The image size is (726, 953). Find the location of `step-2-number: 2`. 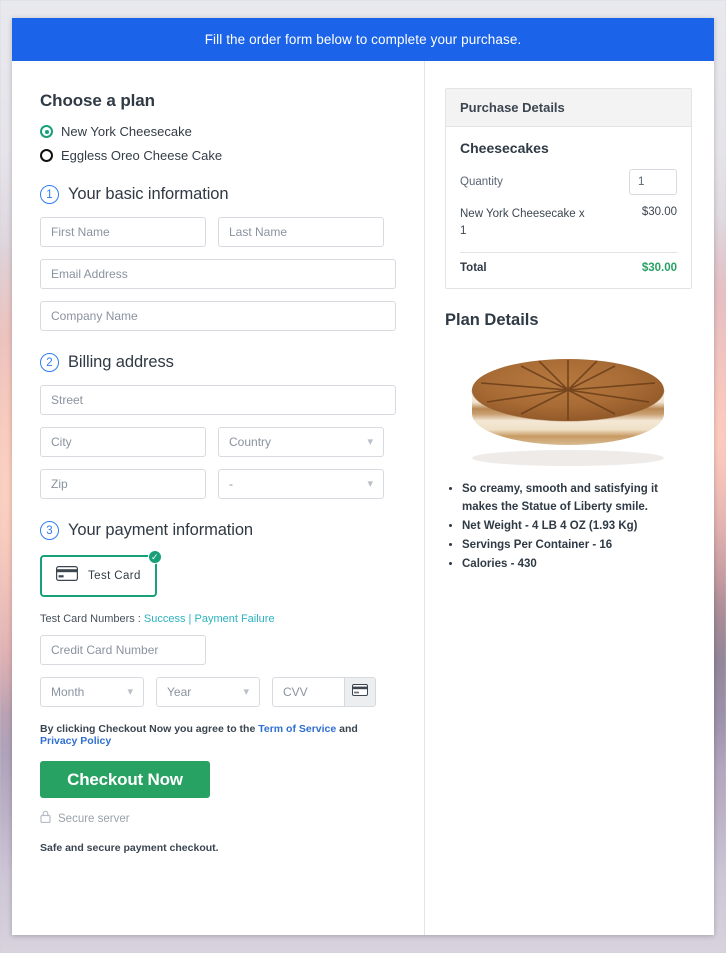

step-2-number: 2 is located at coordinates (49, 362).